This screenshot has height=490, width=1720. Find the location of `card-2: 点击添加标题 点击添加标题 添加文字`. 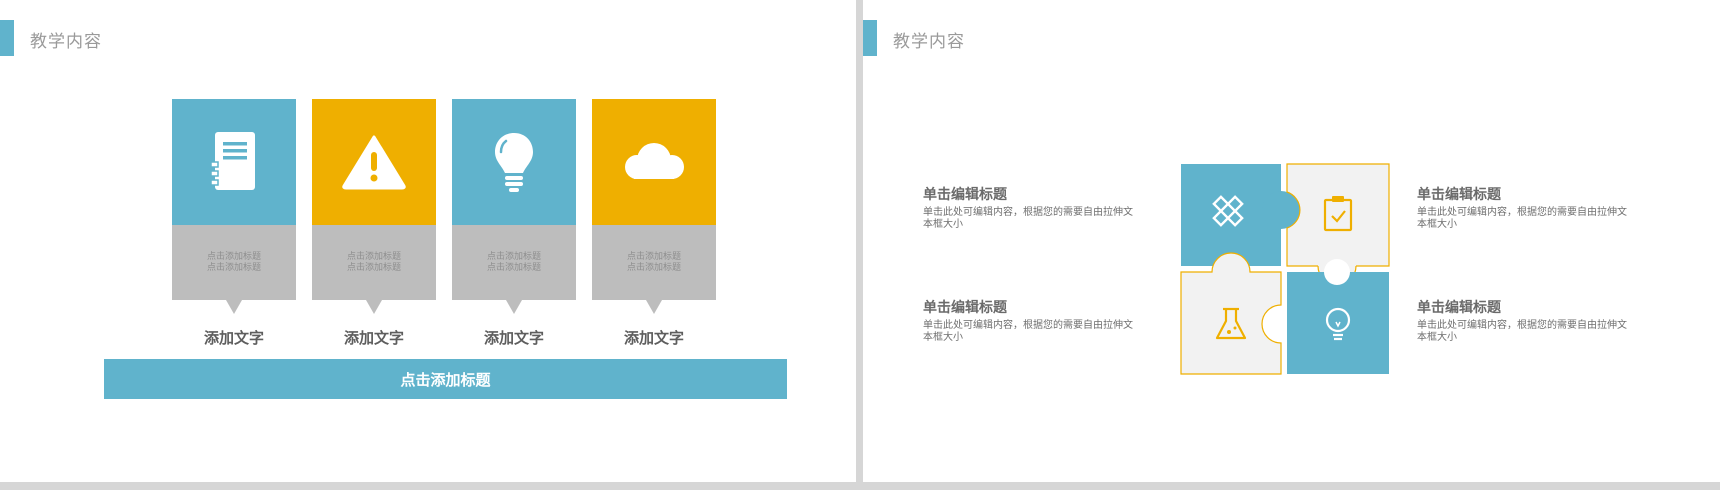

card-2: 点击添加标题 点击添加标题 添加文字 is located at coordinates (374, 223).